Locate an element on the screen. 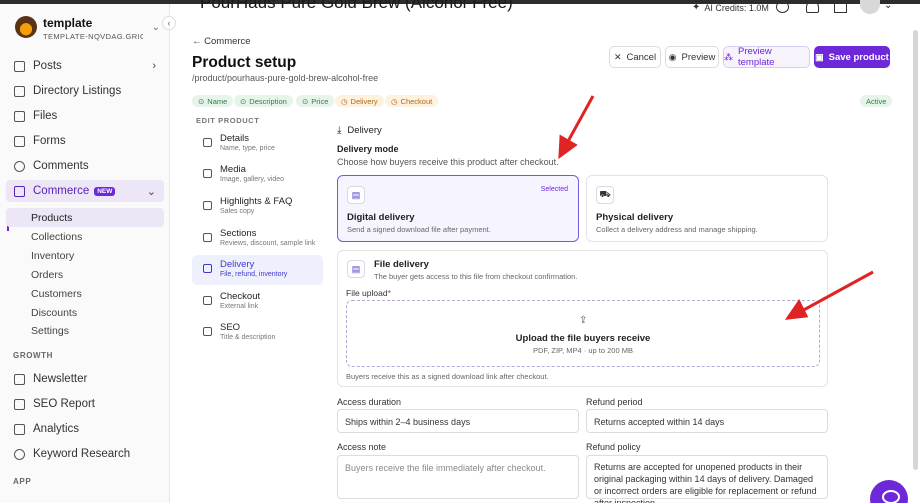 This screenshot has width=920, height=503. edit-product-label: EDIT PRODUCT is located at coordinates (228, 120).